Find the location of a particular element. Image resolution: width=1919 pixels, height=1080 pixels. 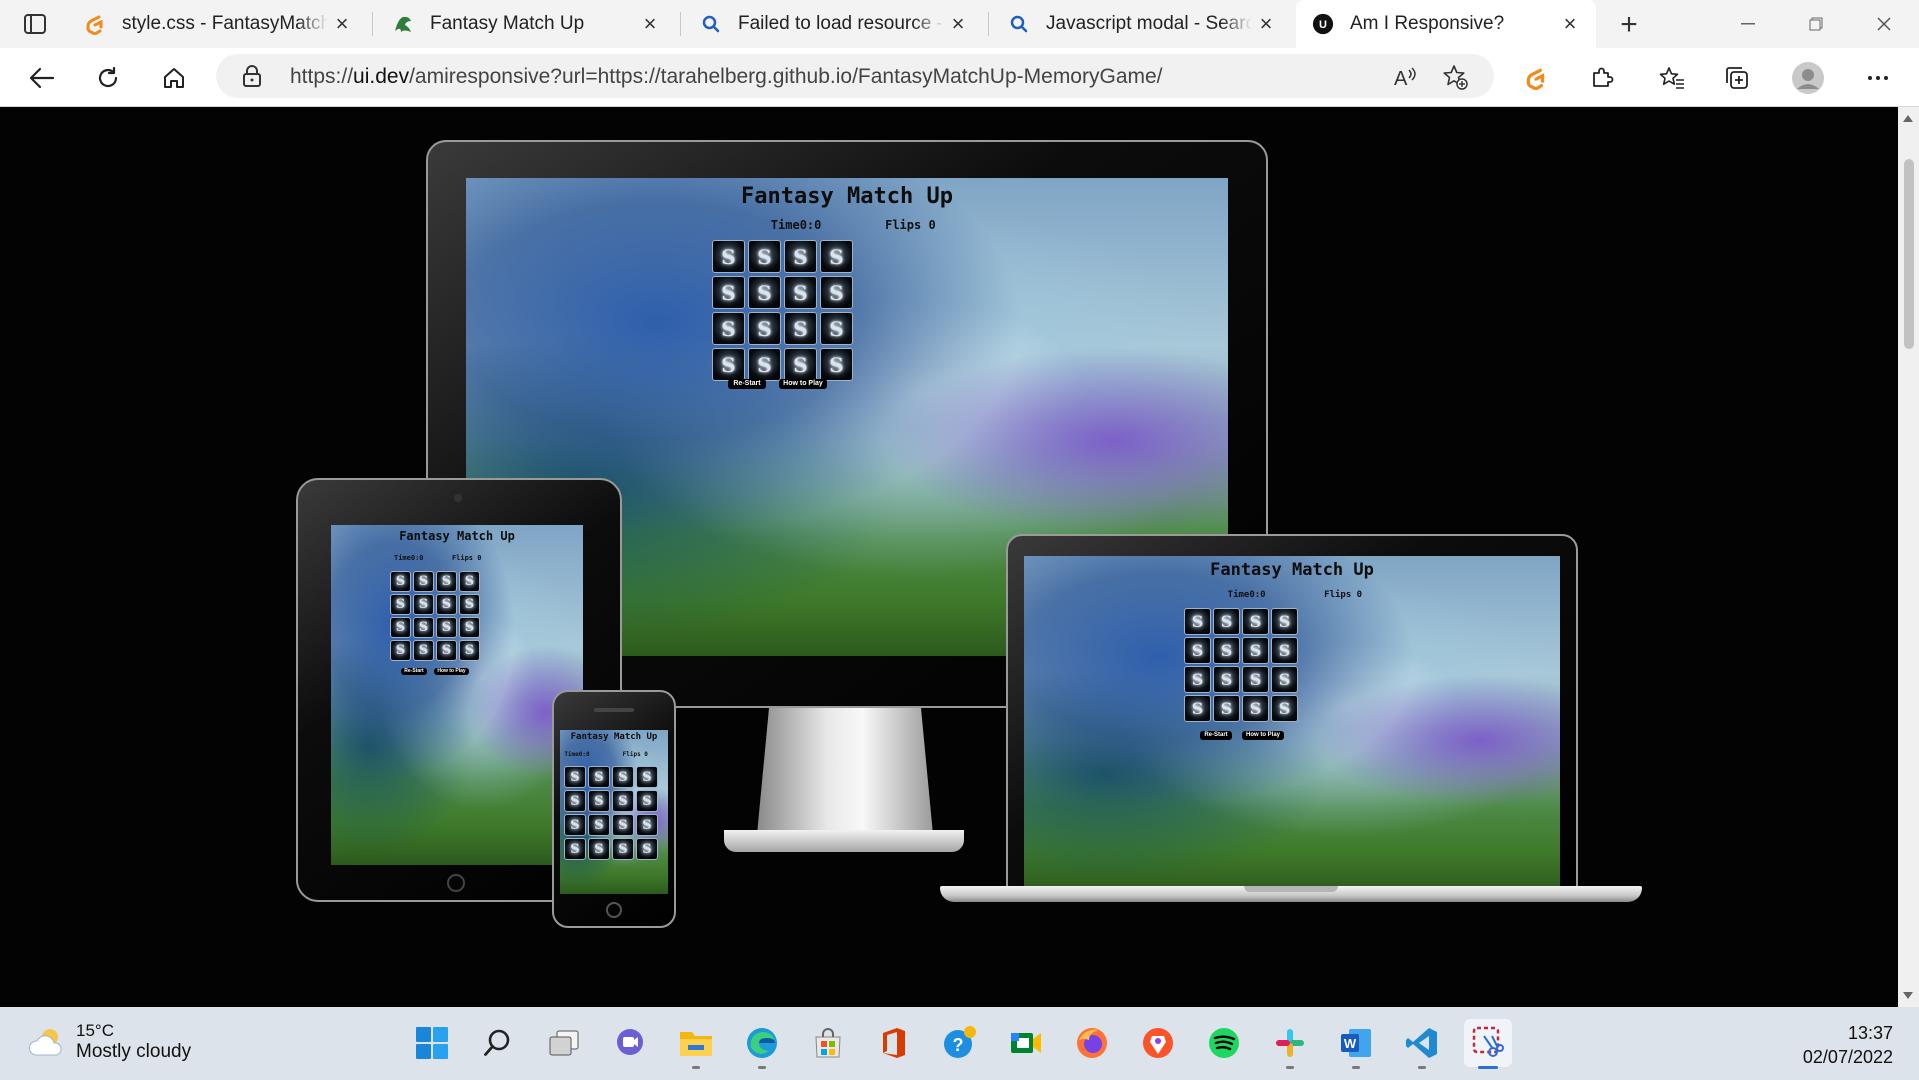

gitpod-extension-button is located at coordinates (1536, 78).